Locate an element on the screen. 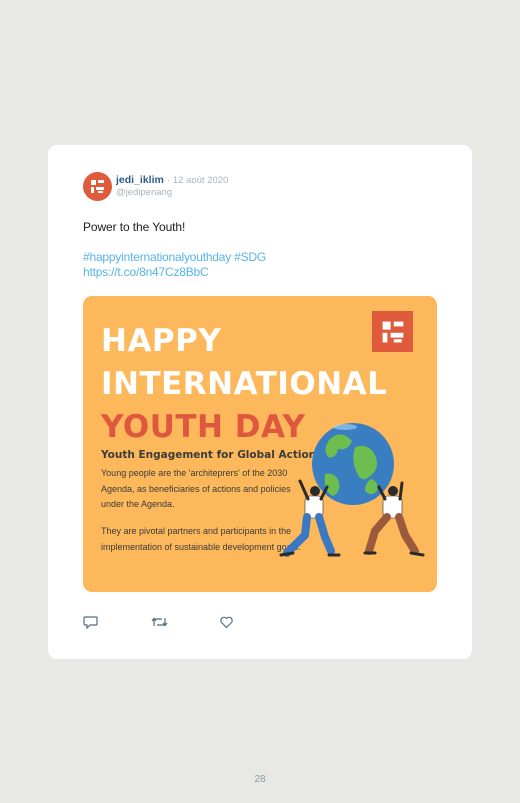 This screenshot has width=520, height=803. reply-button is located at coordinates (117, 622).